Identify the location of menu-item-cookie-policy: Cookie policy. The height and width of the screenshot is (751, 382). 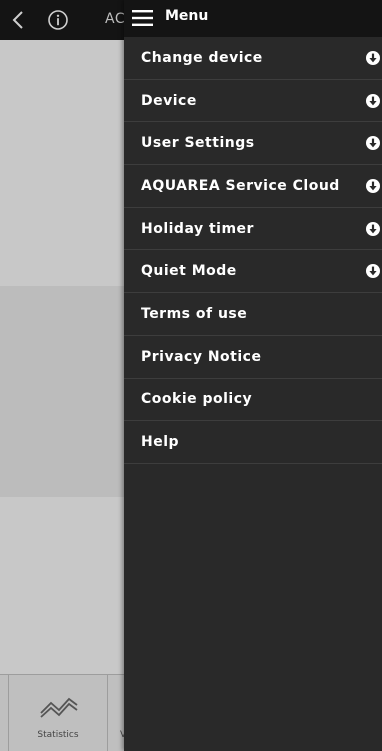
(253, 400).